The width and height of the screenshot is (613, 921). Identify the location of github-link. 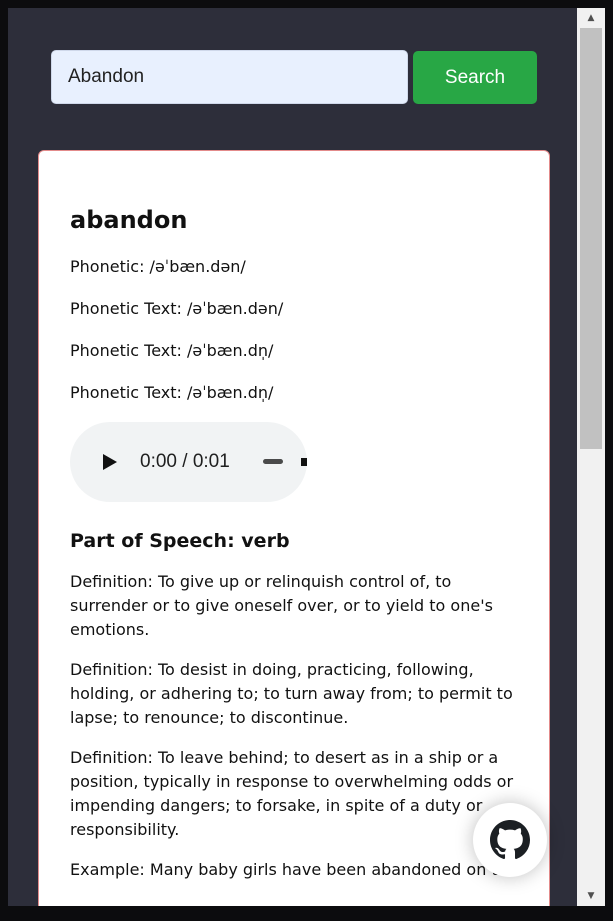
(510, 840).